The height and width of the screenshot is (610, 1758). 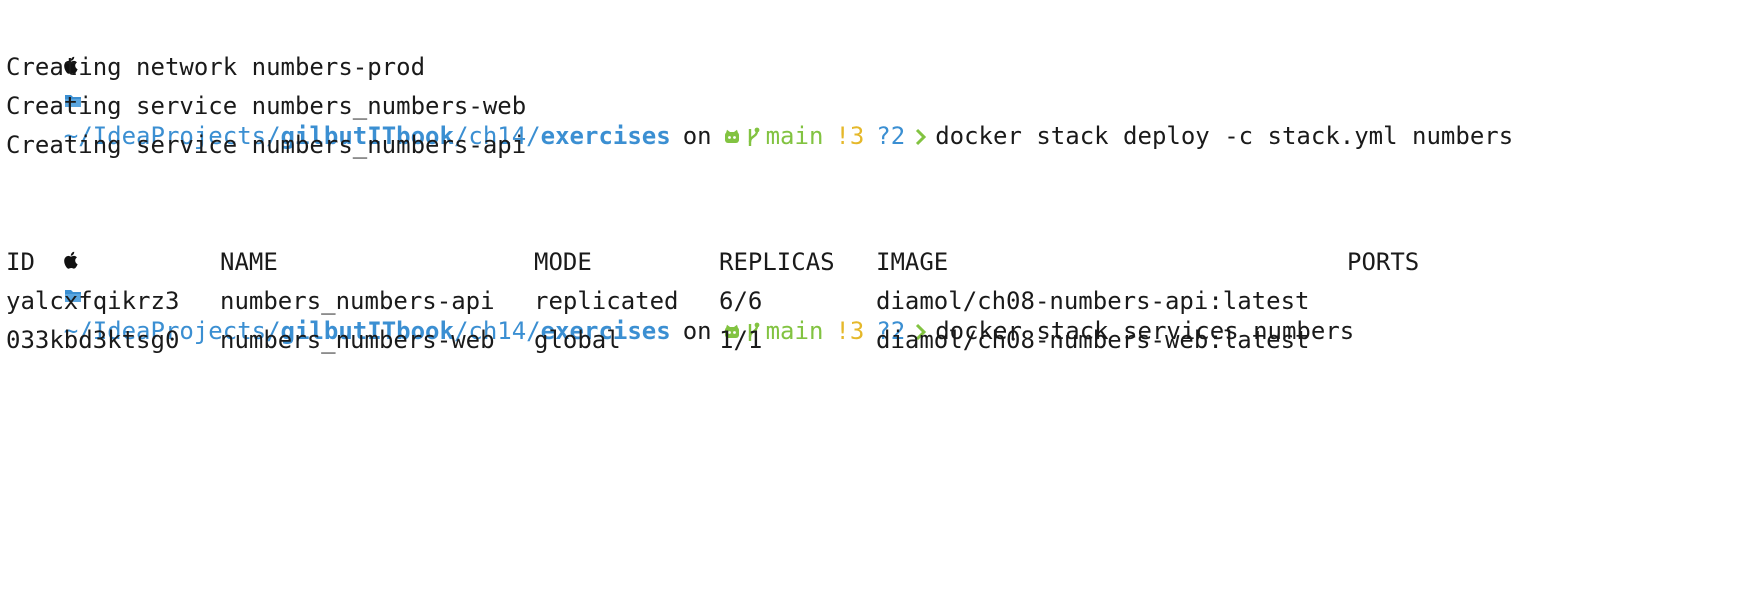 What do you see at coordinates (357, 340) in the screenshot?
I see `cell-name: numbers_numbers-web` at bounding box center [357, 340].